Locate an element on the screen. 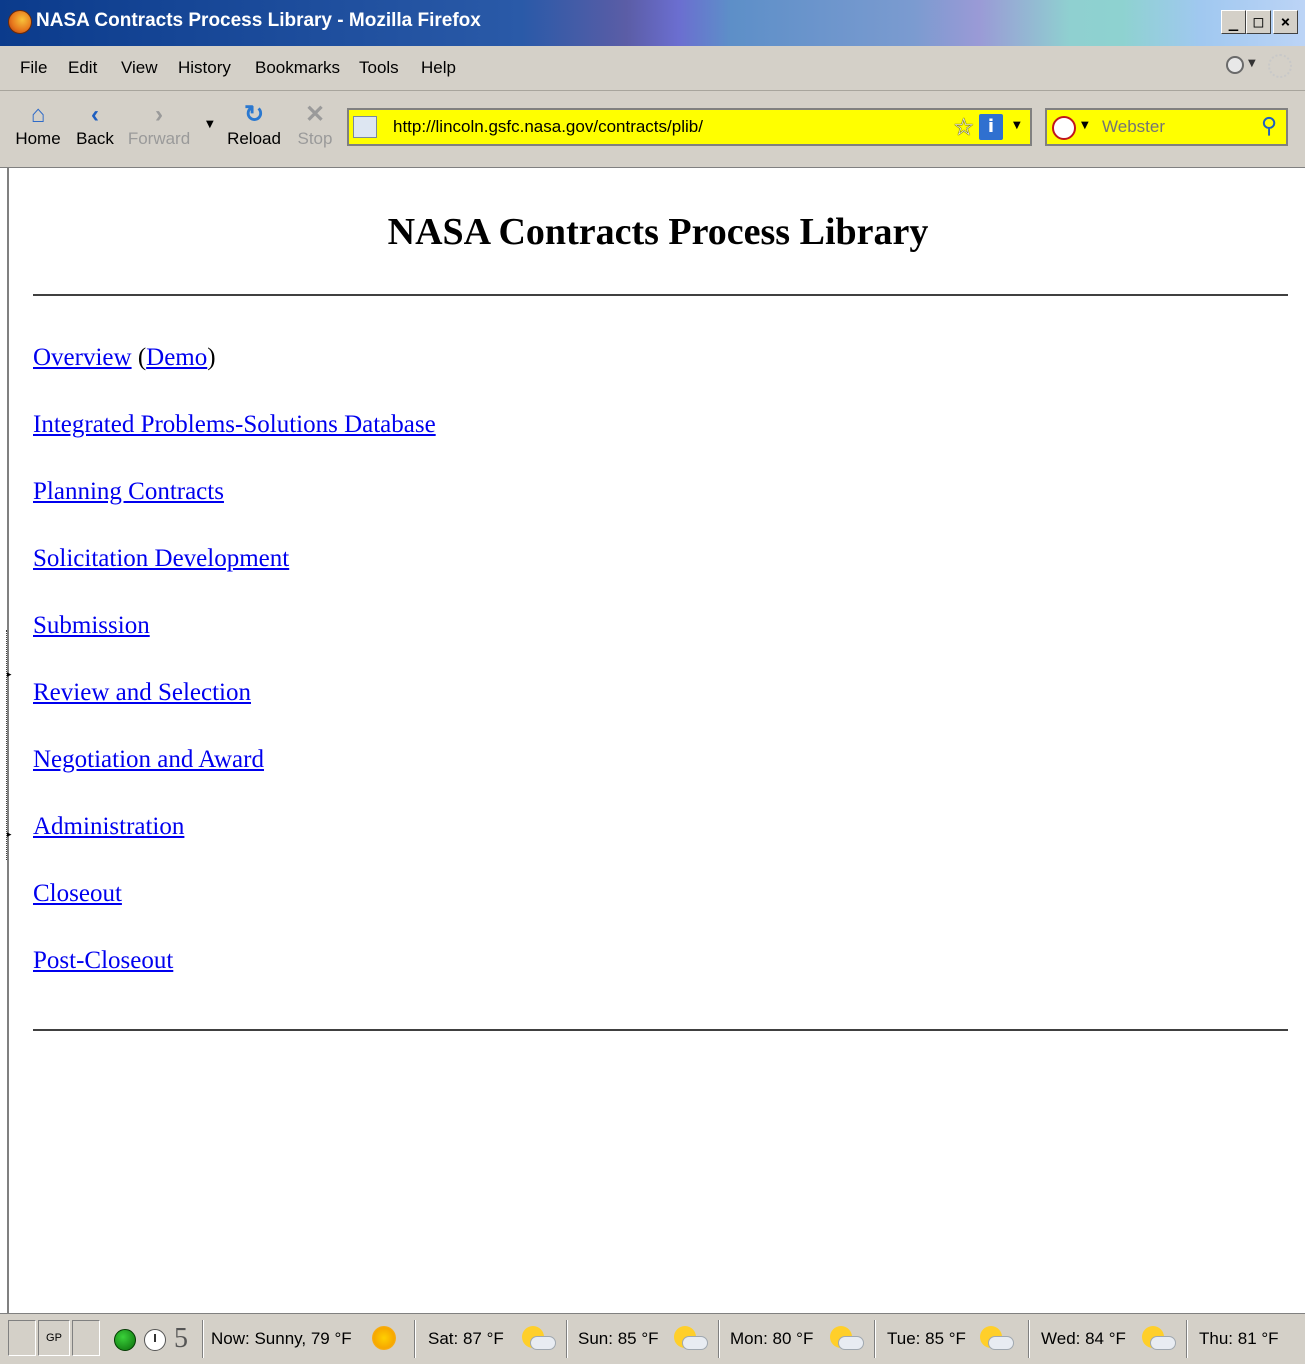  firefox-icon is located at coordinates (20, 22).